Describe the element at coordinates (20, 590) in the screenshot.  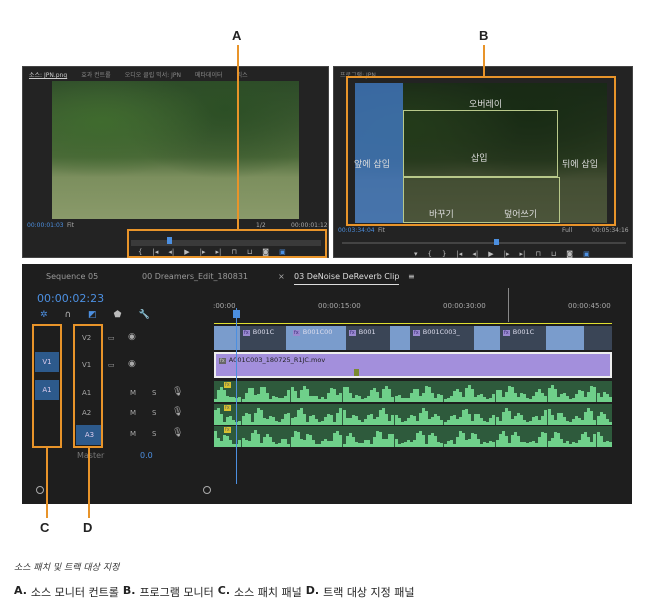
I see `legend-key: A.` at that location.